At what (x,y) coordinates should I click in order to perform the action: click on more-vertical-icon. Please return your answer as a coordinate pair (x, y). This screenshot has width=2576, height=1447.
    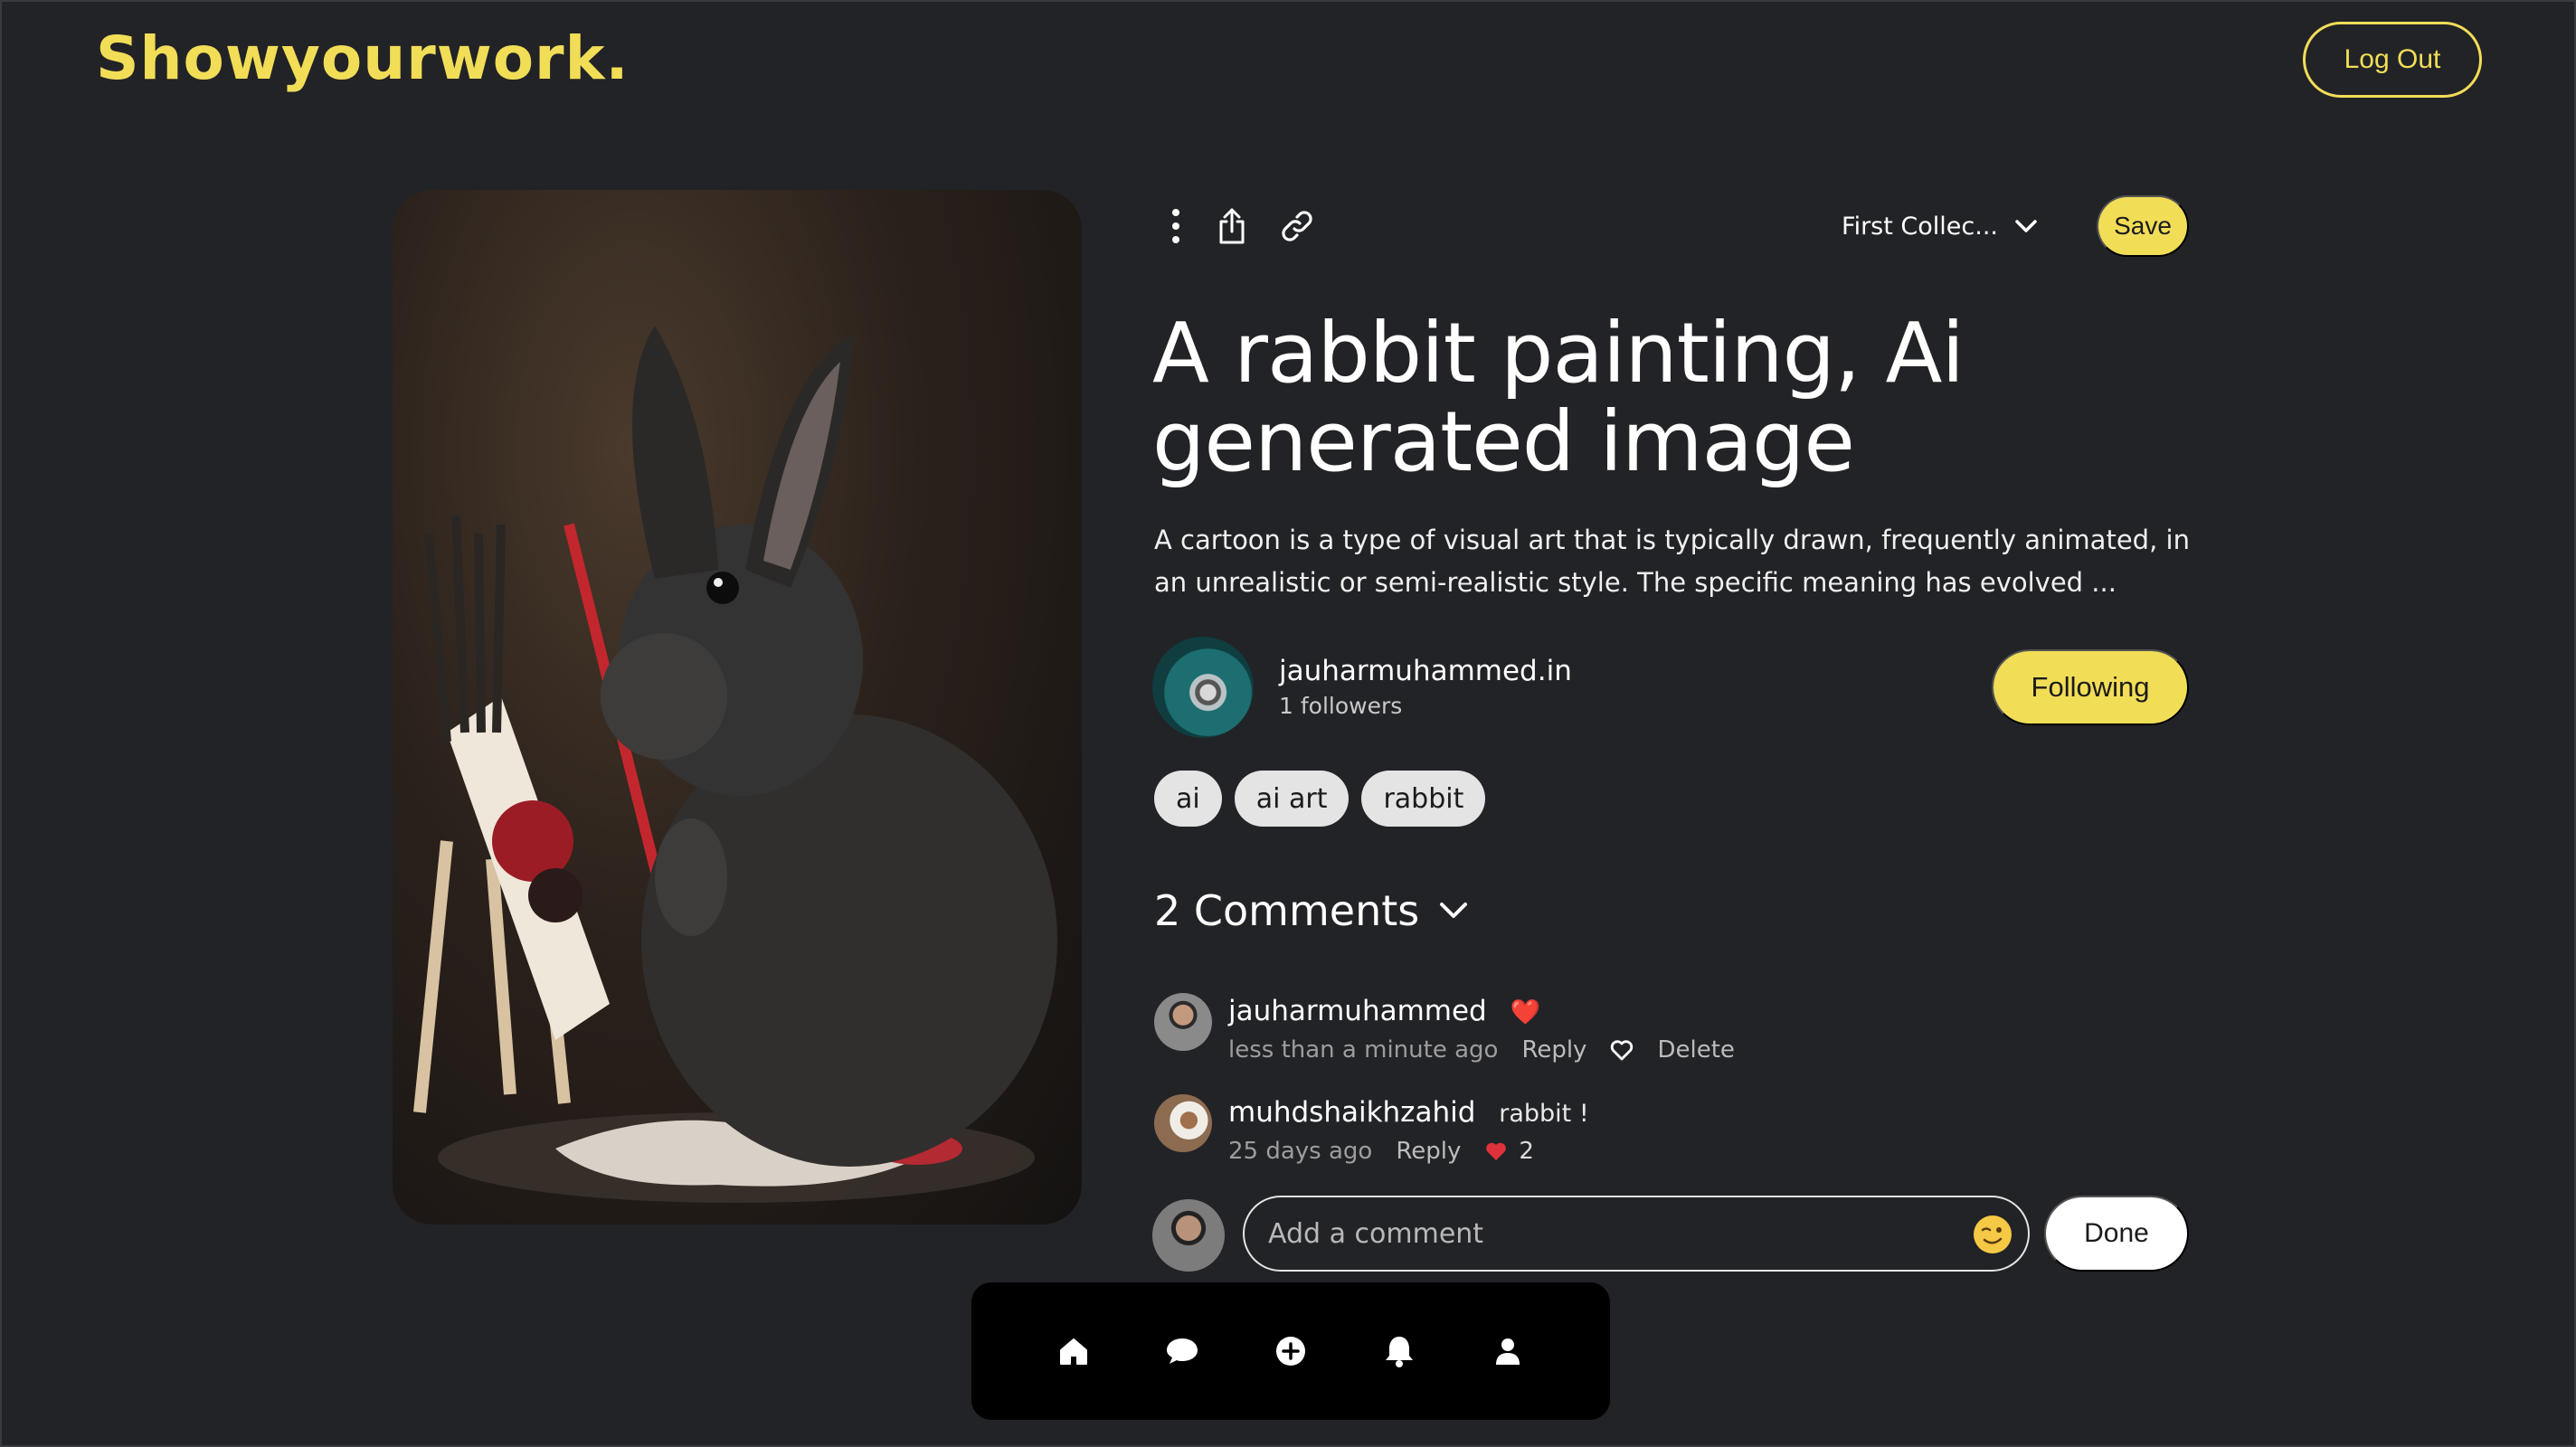
    Looking at the image, I should click on (1175, 227).